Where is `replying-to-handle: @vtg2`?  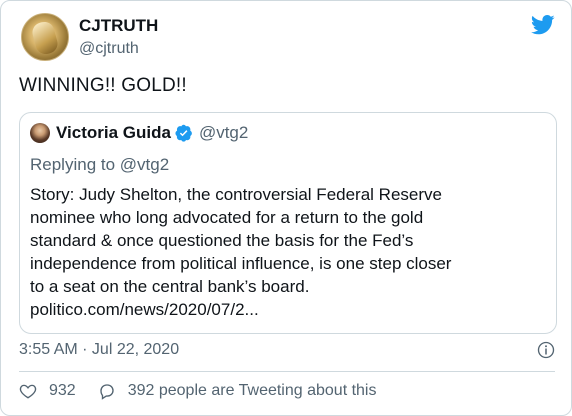
replying-to-handle: @vtg2 is located at coordinates (144, 164).